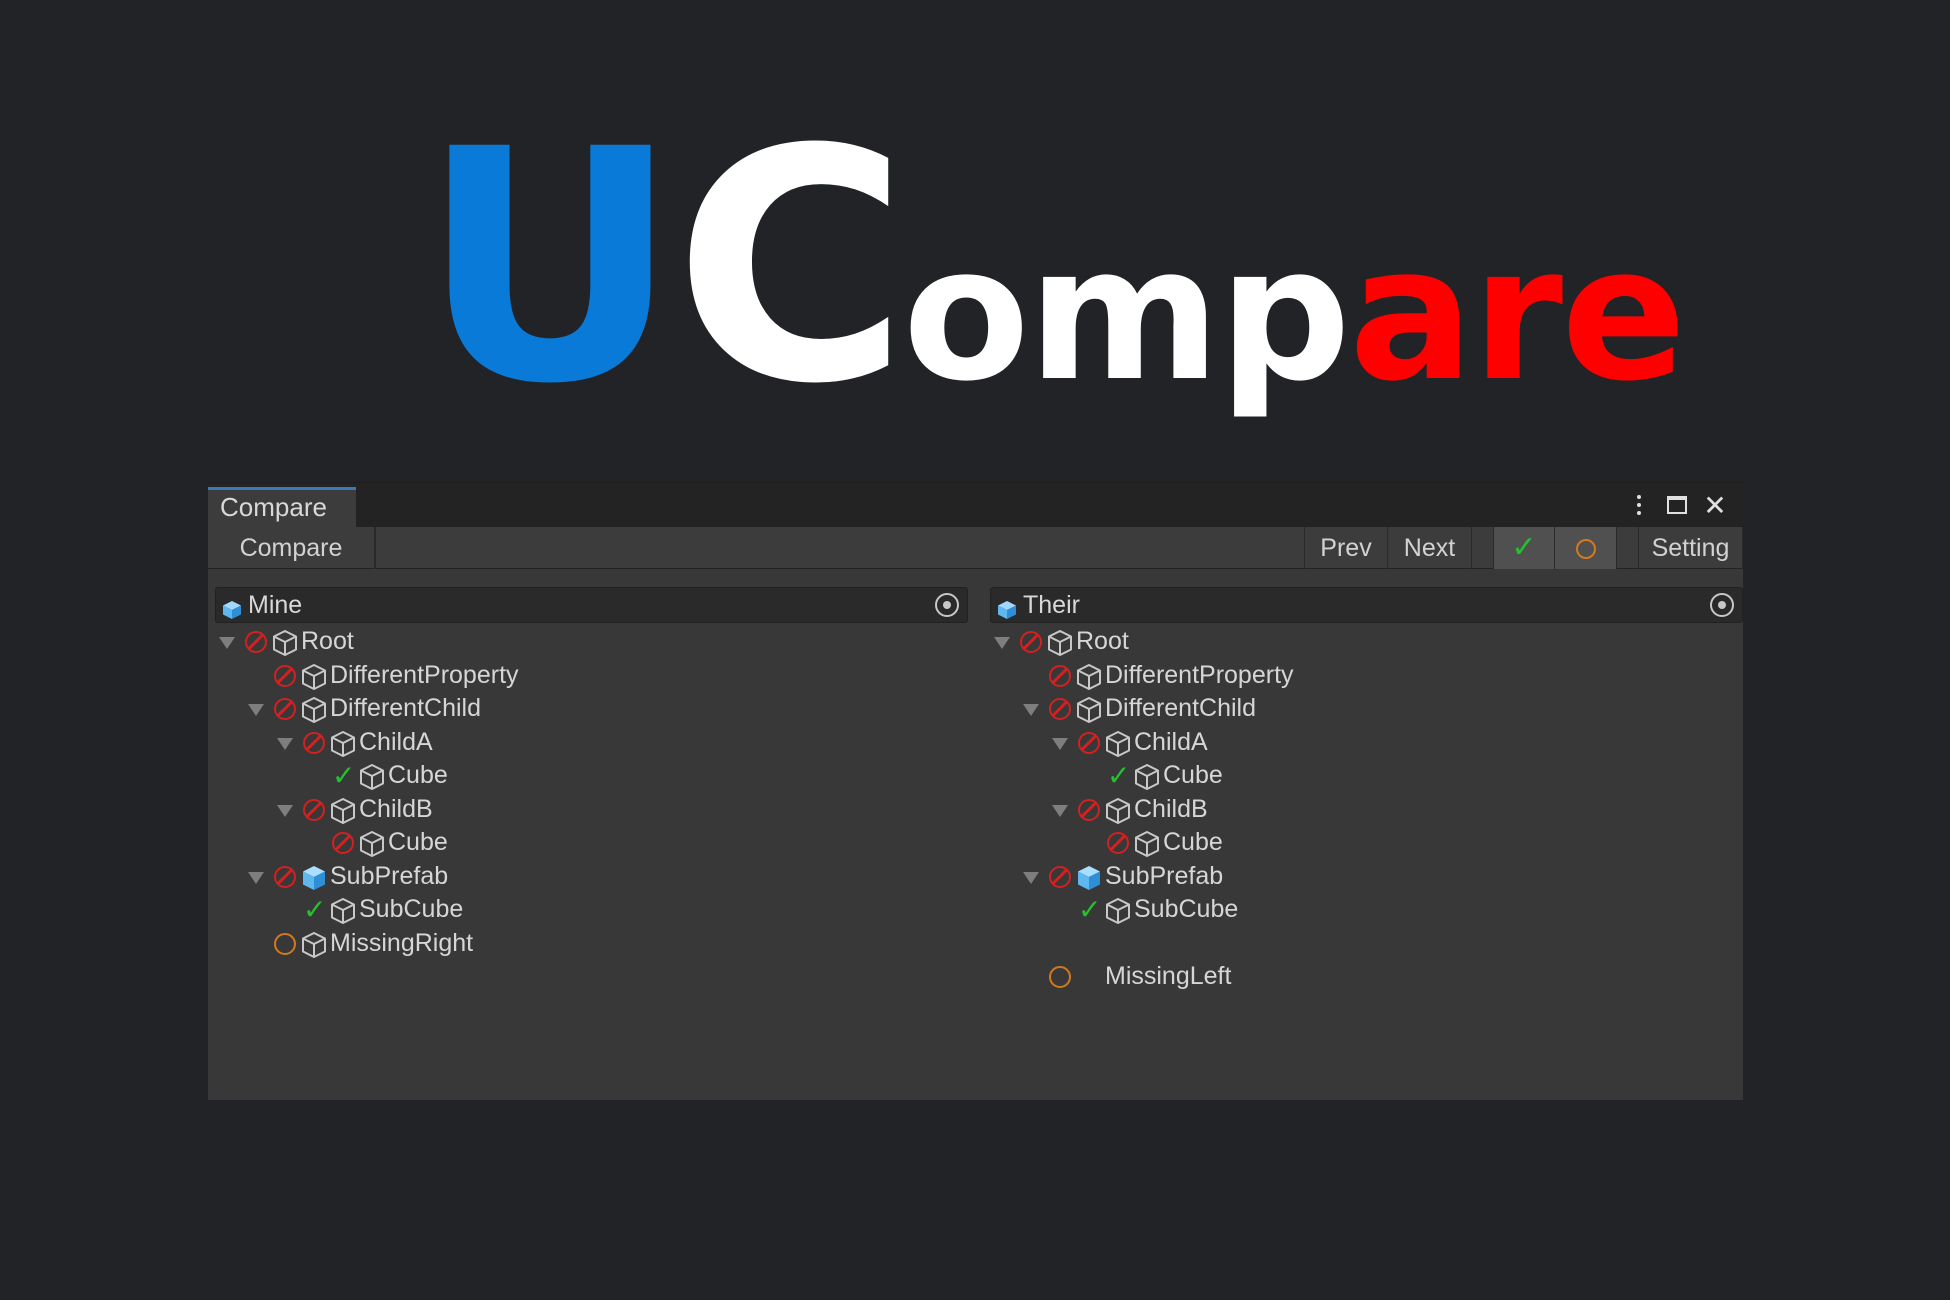 This screenshot has width=1950, height=1300. Describe the element at coordinates (1639, 505) in the screenshot. I see `more-options-icon` at that location.